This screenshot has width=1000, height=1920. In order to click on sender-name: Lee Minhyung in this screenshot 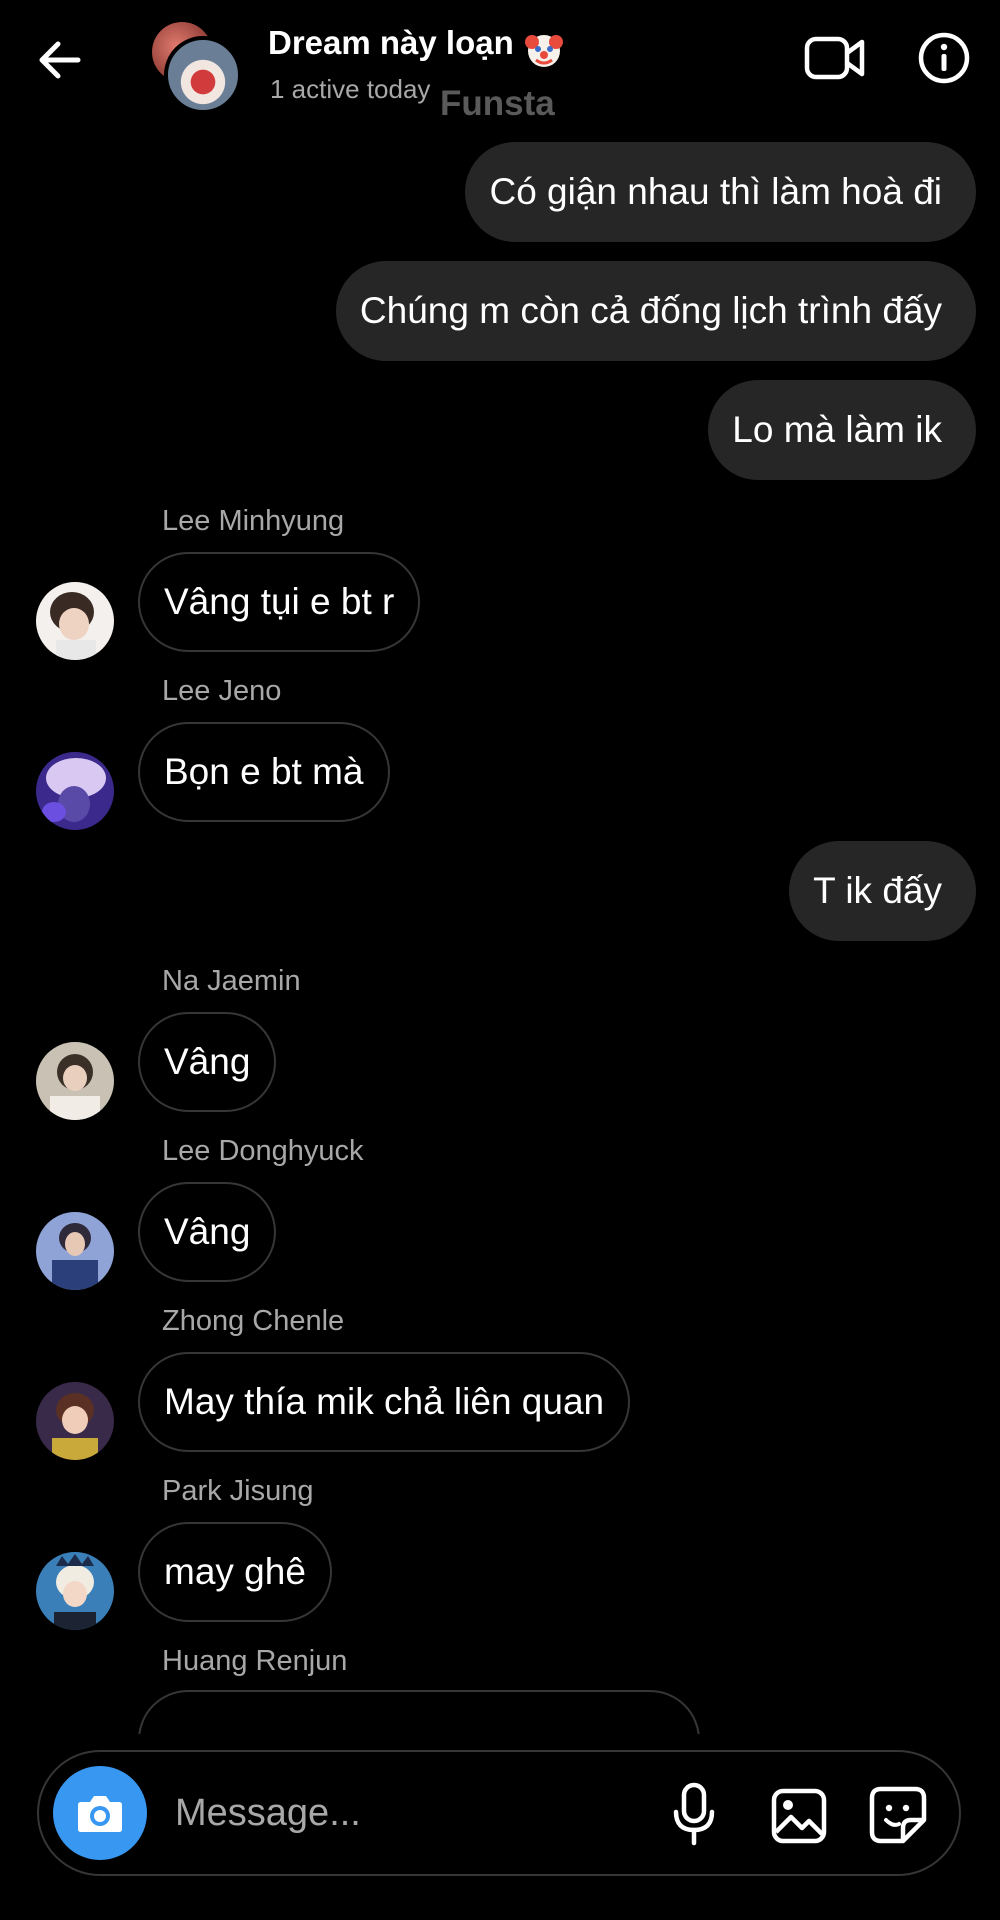, I will do `click(253, 521)`.